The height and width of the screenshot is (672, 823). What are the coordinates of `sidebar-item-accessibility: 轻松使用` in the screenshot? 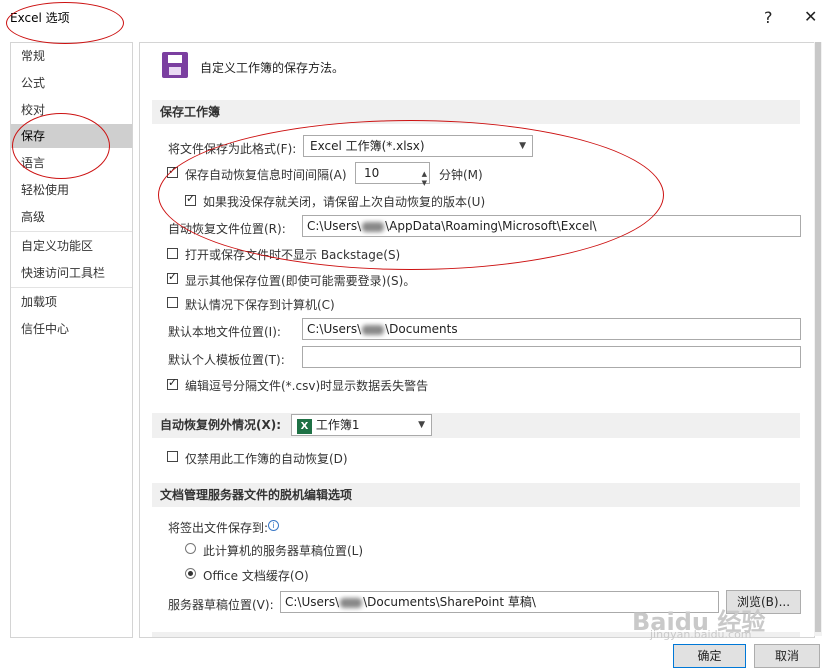 It's located at (71, 190).